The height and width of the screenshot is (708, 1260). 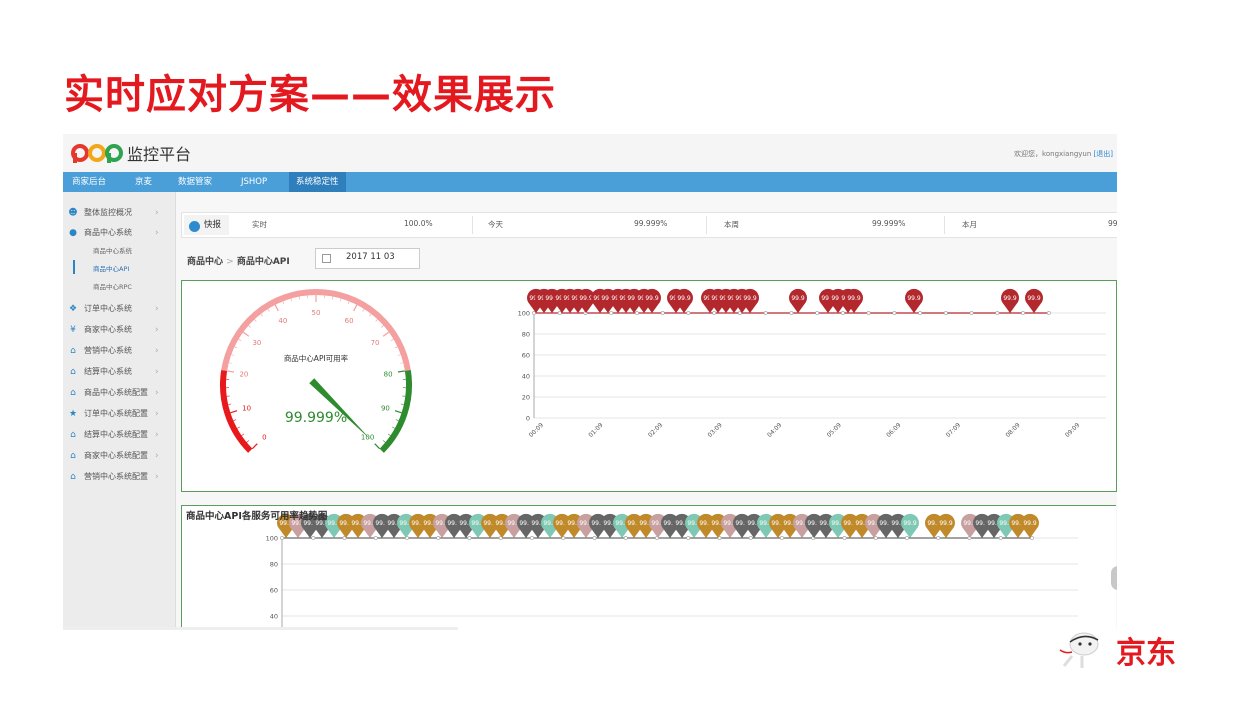 What do you see at coordinates (194, 226) in the screenshot?
I see `report-icon` at bounding box center [194, 226].